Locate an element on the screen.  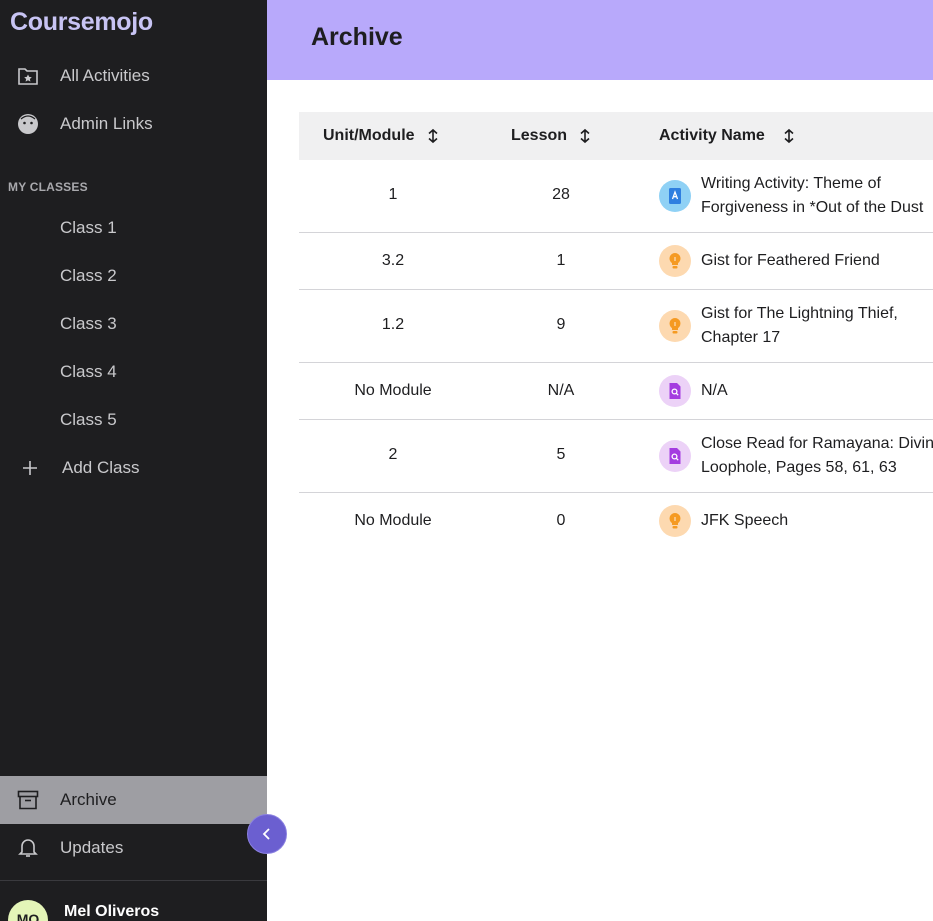
cell-activity-name: Gist for Feathered Friend is located at coordinates (817, 261).